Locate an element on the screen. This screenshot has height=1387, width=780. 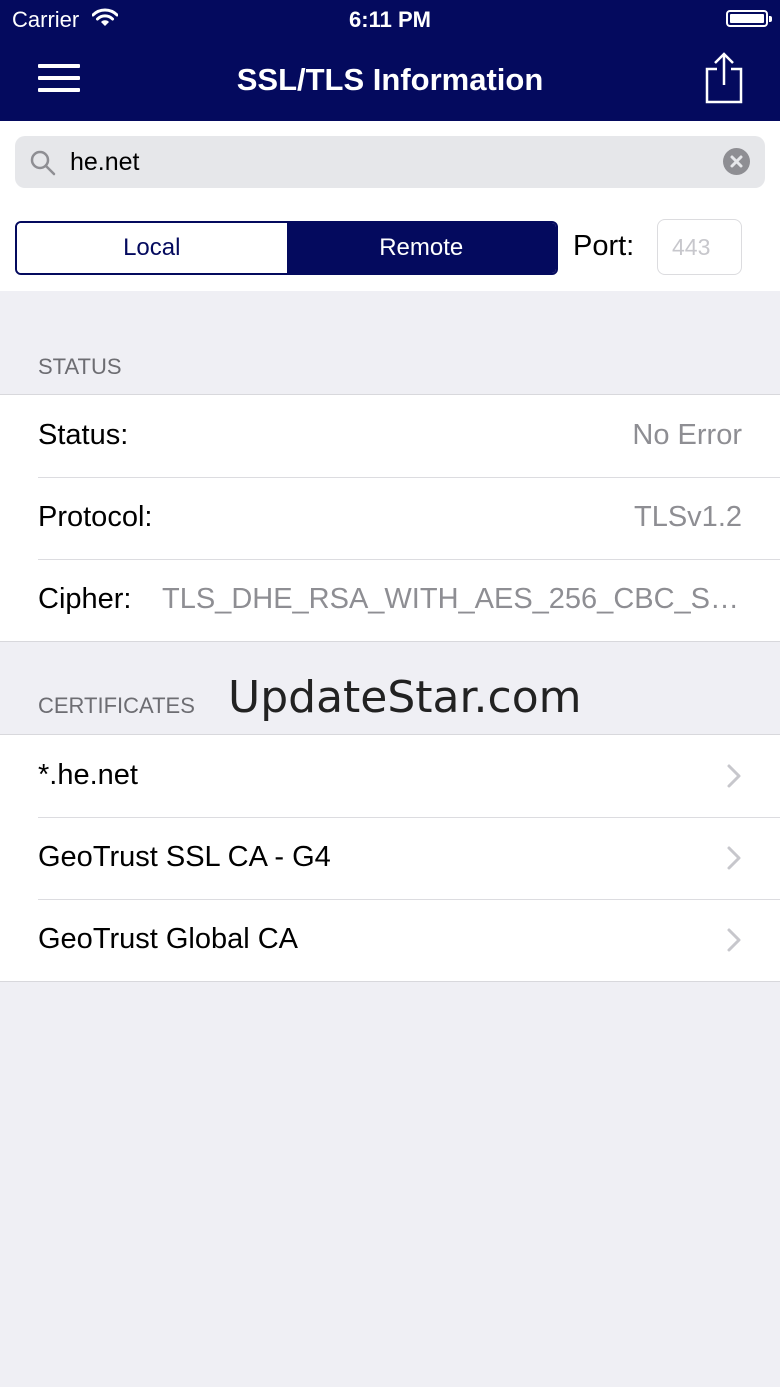
status-label: Status: is located at coordinates (83, 435).